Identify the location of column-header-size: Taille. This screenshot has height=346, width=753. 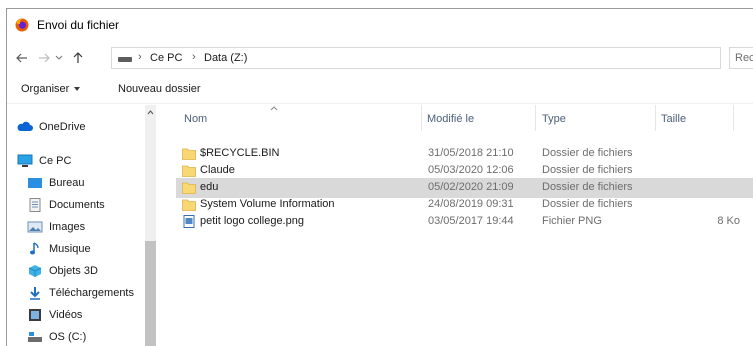
(673, 119).